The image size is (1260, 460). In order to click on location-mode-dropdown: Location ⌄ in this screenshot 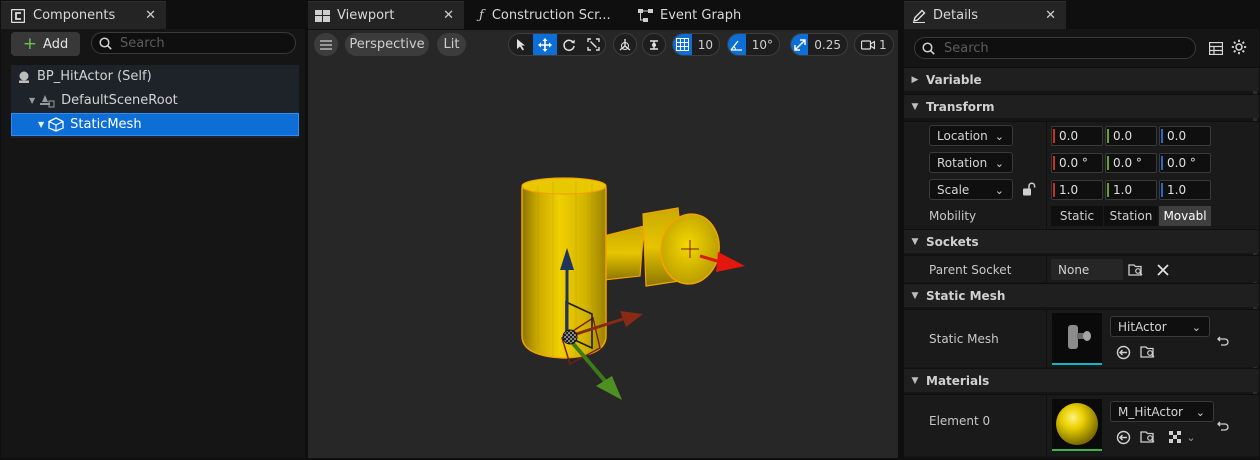, I will do `click(971, 135)`.